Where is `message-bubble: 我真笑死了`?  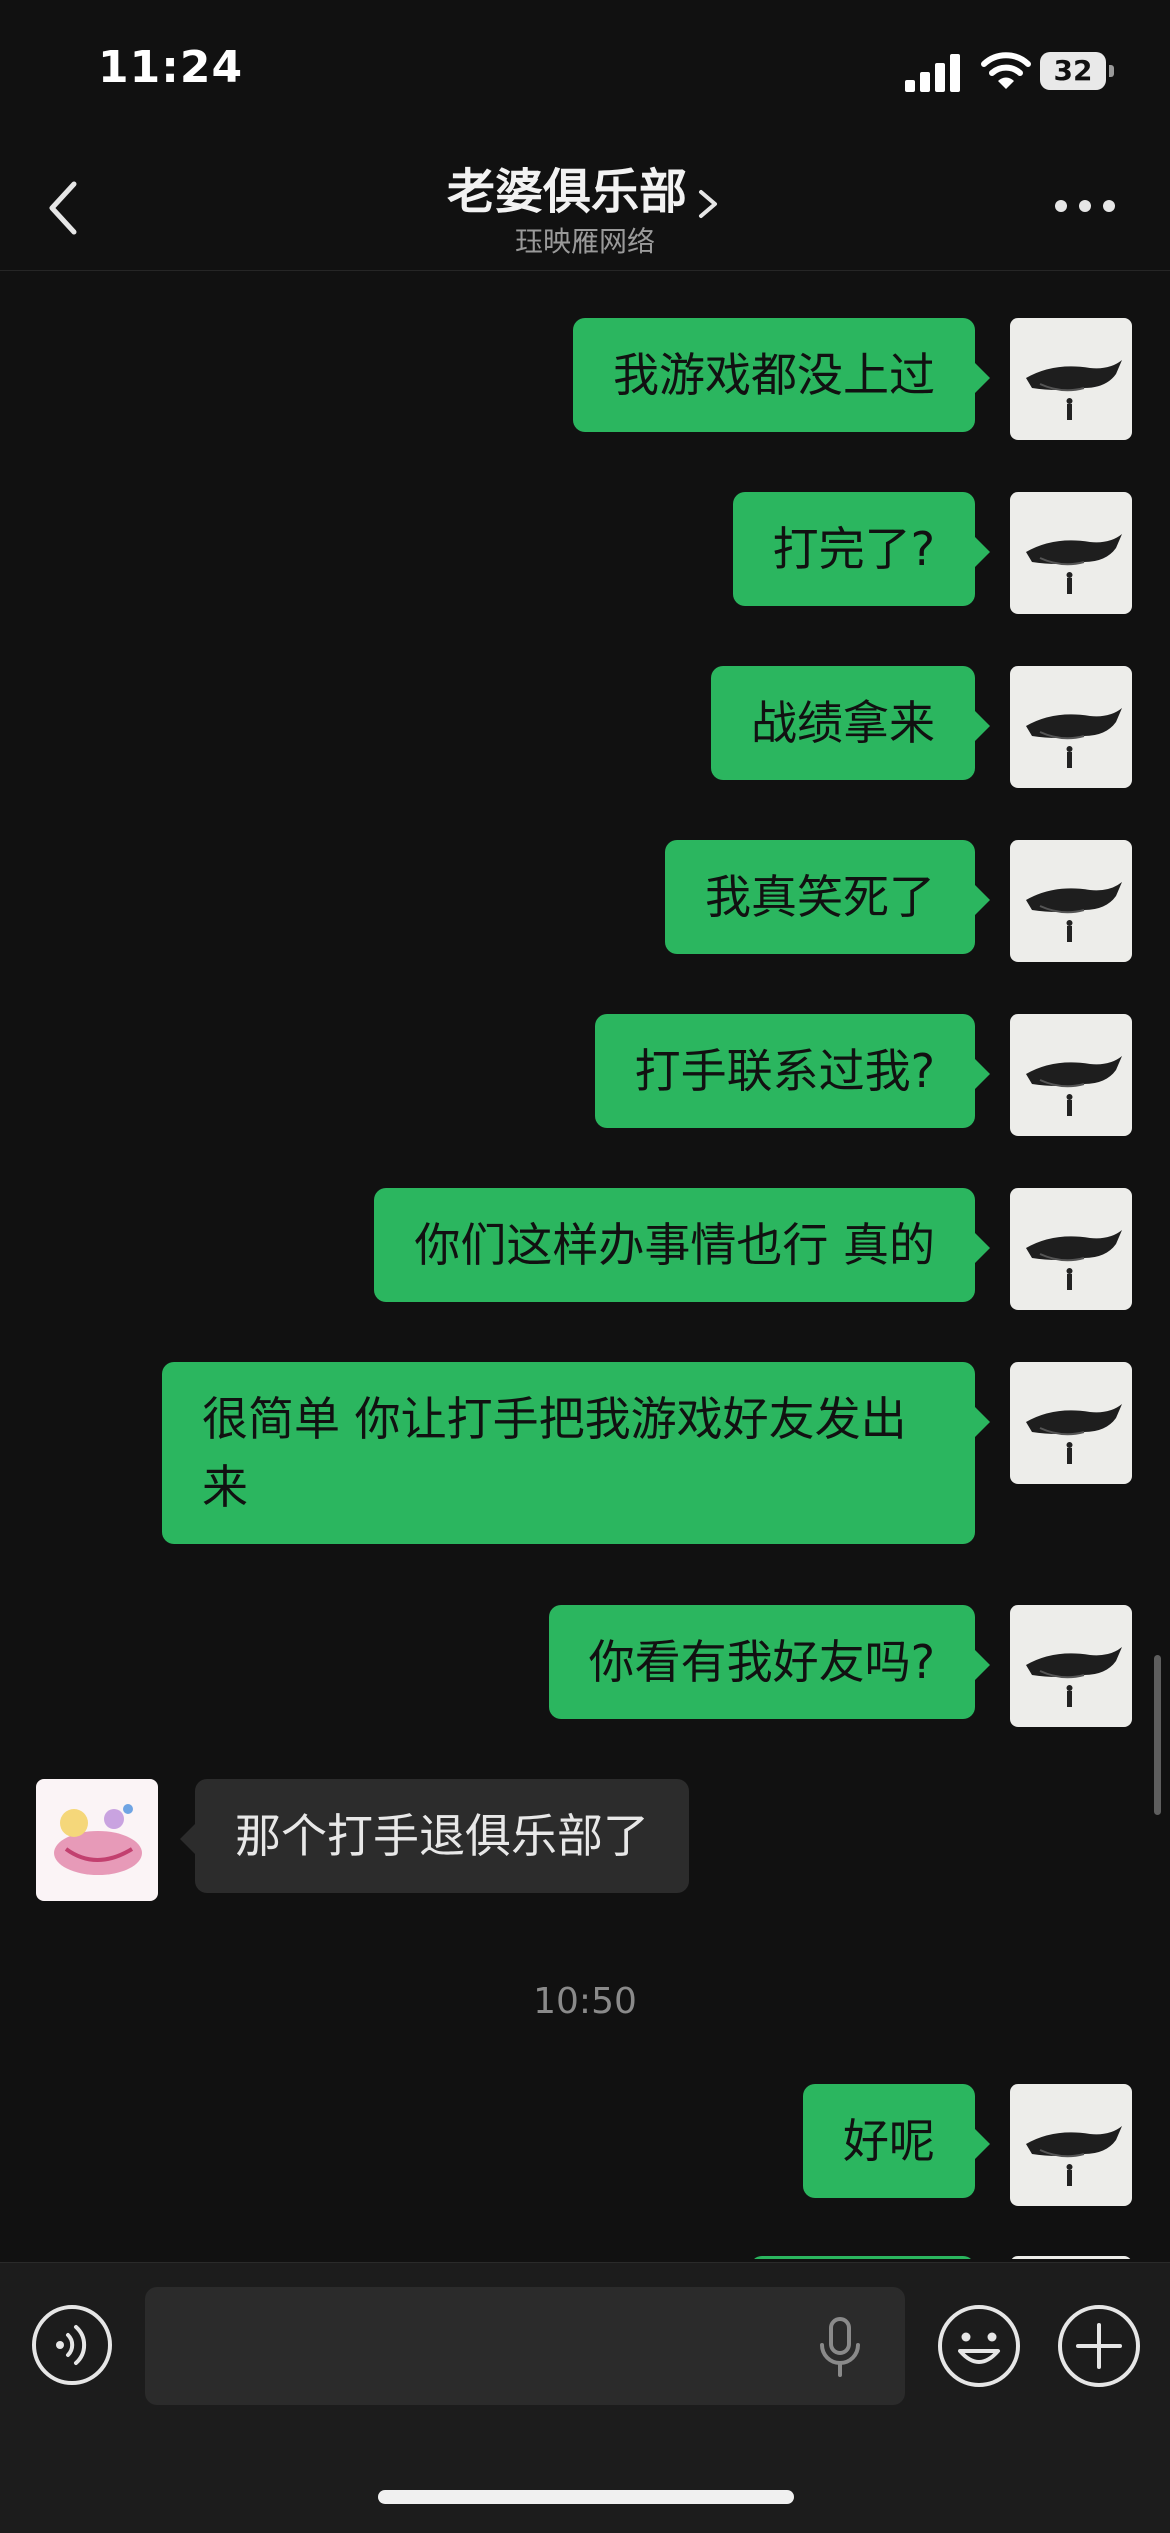 message-bubble: 我真笑死了 is located at coordinates (827, 897).